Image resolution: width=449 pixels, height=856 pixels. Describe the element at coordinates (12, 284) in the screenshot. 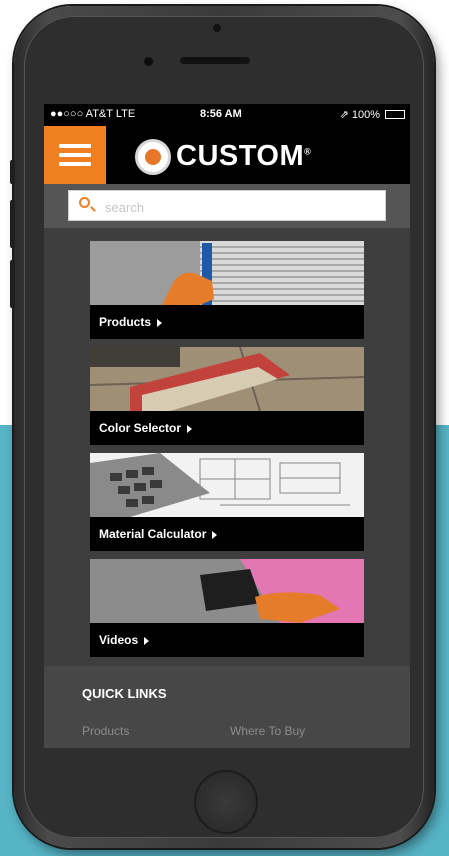

I see `volume-down-button` at that location.